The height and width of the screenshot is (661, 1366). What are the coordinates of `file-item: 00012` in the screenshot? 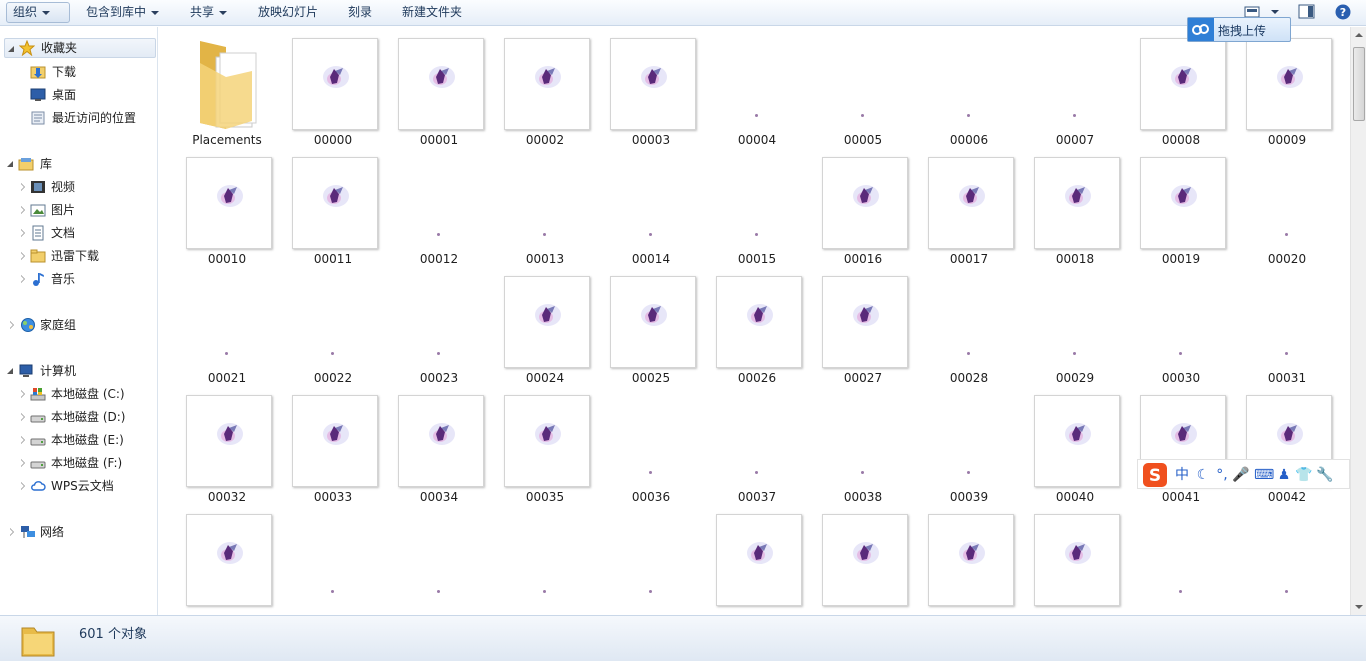 It's located at (439, 206).